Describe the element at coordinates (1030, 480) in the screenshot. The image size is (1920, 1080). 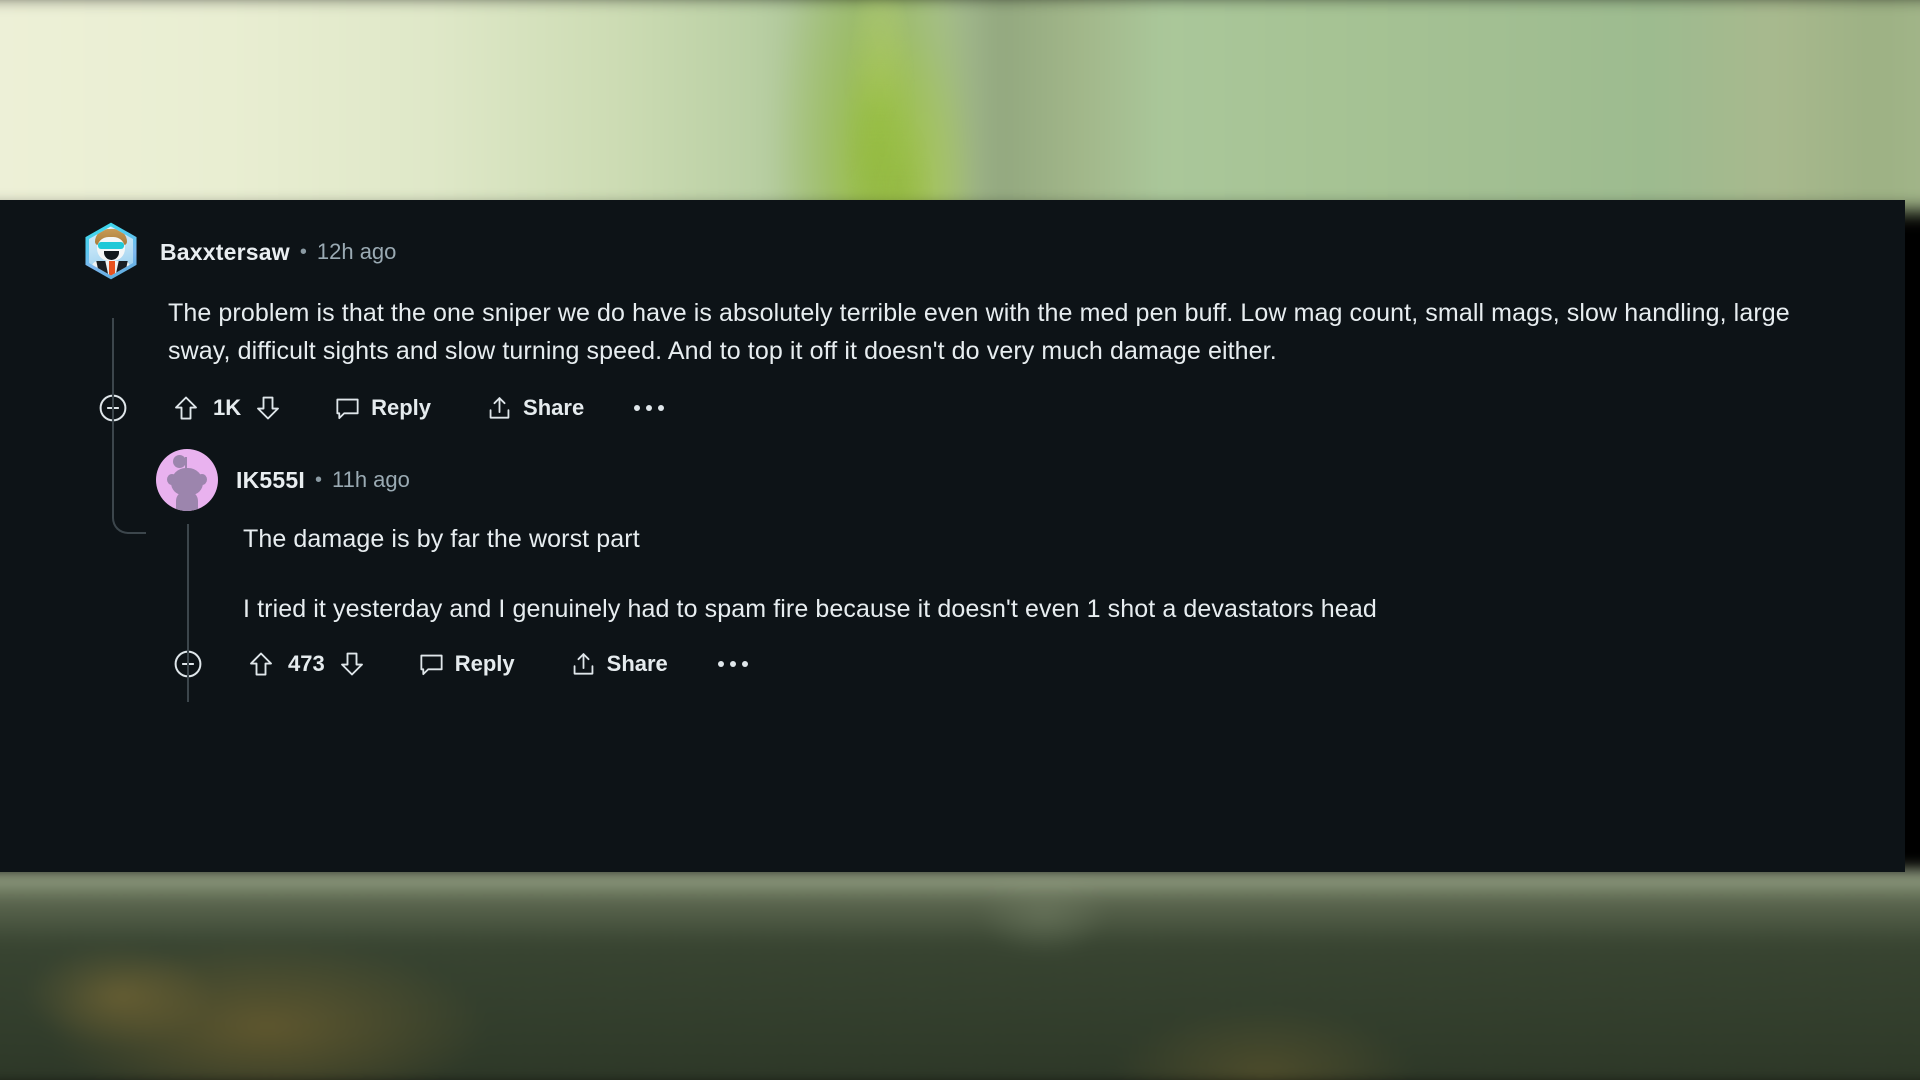
I see `reply-header: IK555I • 11h ago` at that location.